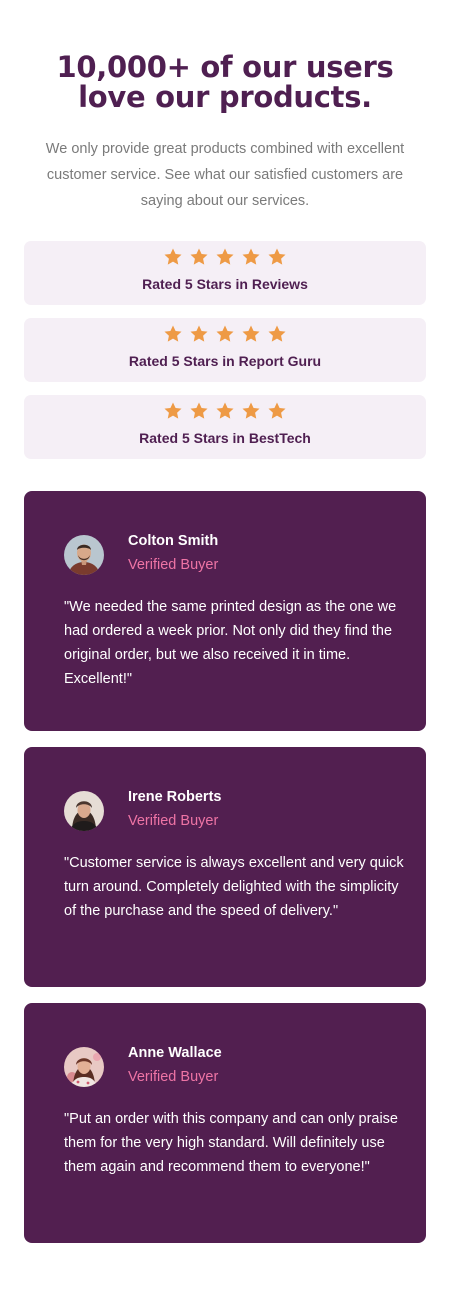  What do you see at coordinates (175, 1053) in the screenshot?
I see `reviewer-name: Anne Wallace` at bounding box center [175, 1053].